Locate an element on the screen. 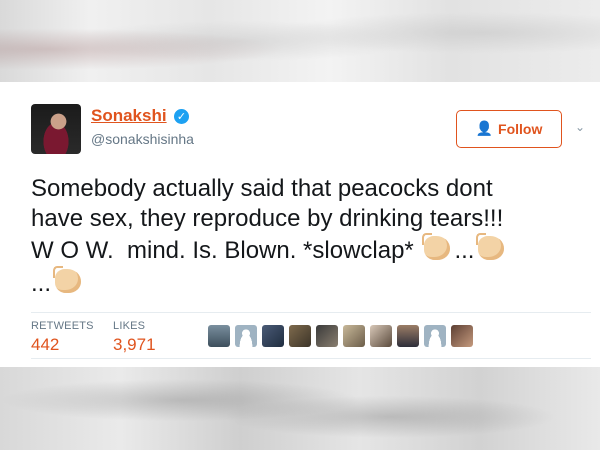 Image resolution: width=600 pixels, height=450 pixels. retweets-label: RETWEETS is located at coordinates (62, 326).